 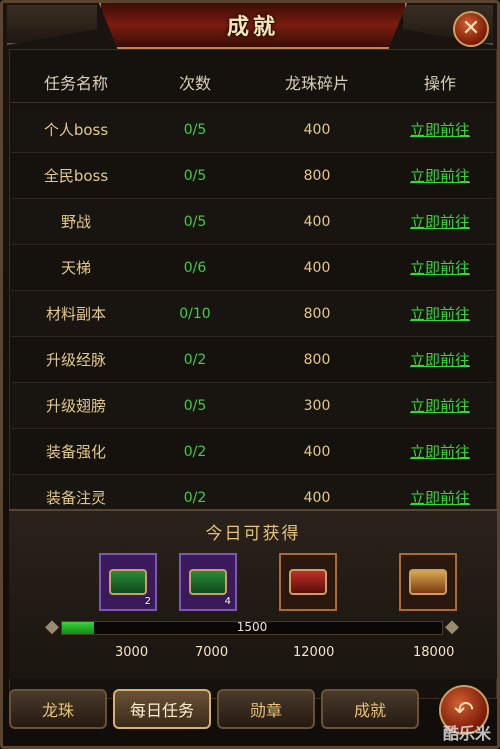 I want to click on task-name: 野战, so click(x=75, y=222).